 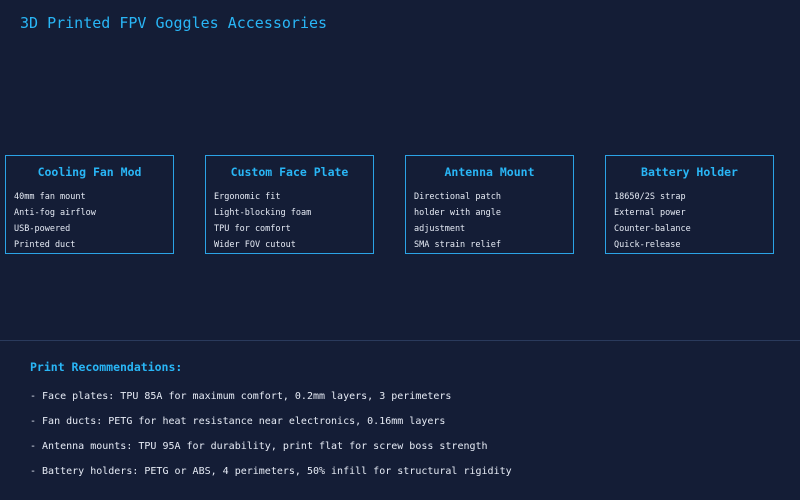 What do you see at coordinates (55, 213) in the screenshot?
I see `card-feature: Anti-fog airflow` at bounding box center [55, 213].